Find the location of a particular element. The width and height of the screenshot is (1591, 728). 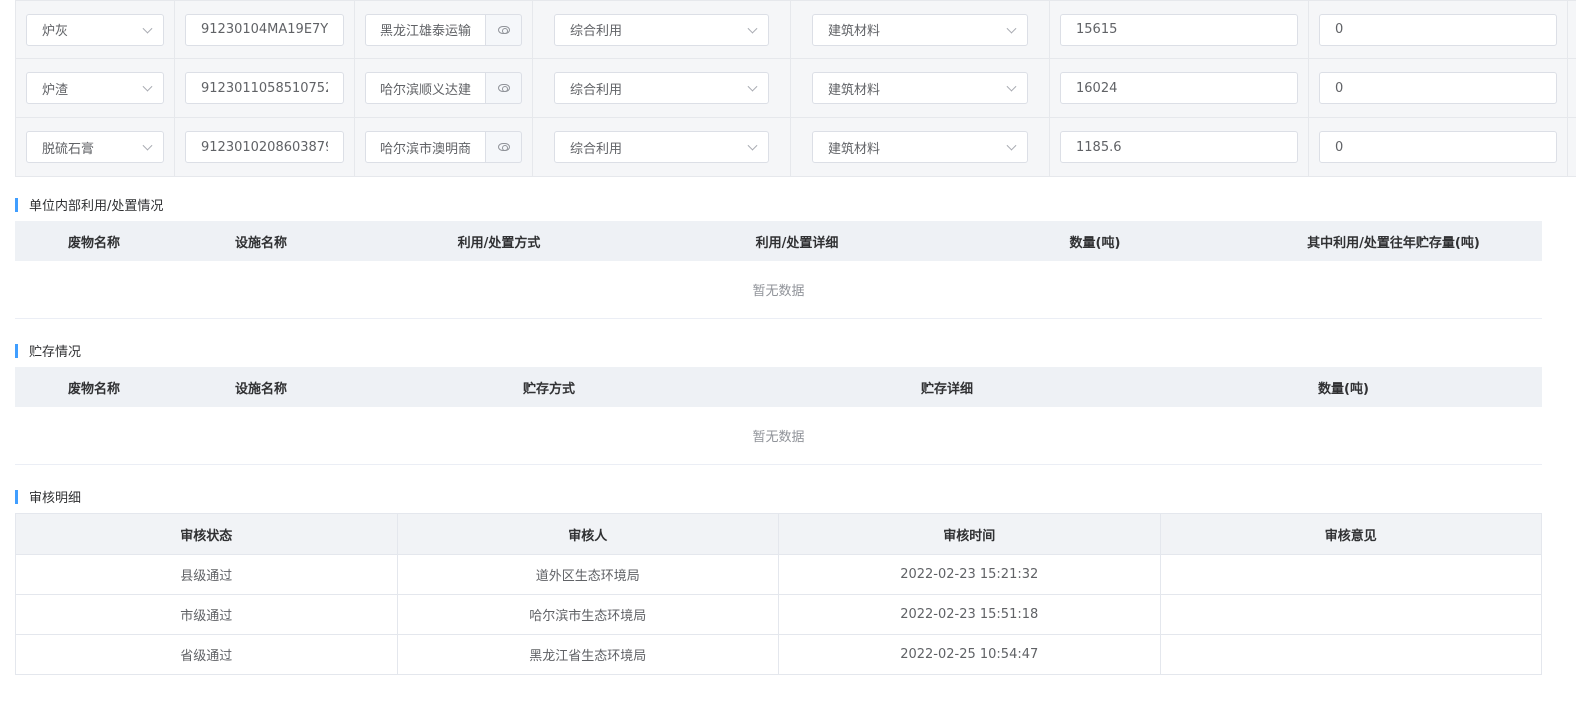

waste-name-cell: 脱硫石膏 is located at coordinates (95, 147).